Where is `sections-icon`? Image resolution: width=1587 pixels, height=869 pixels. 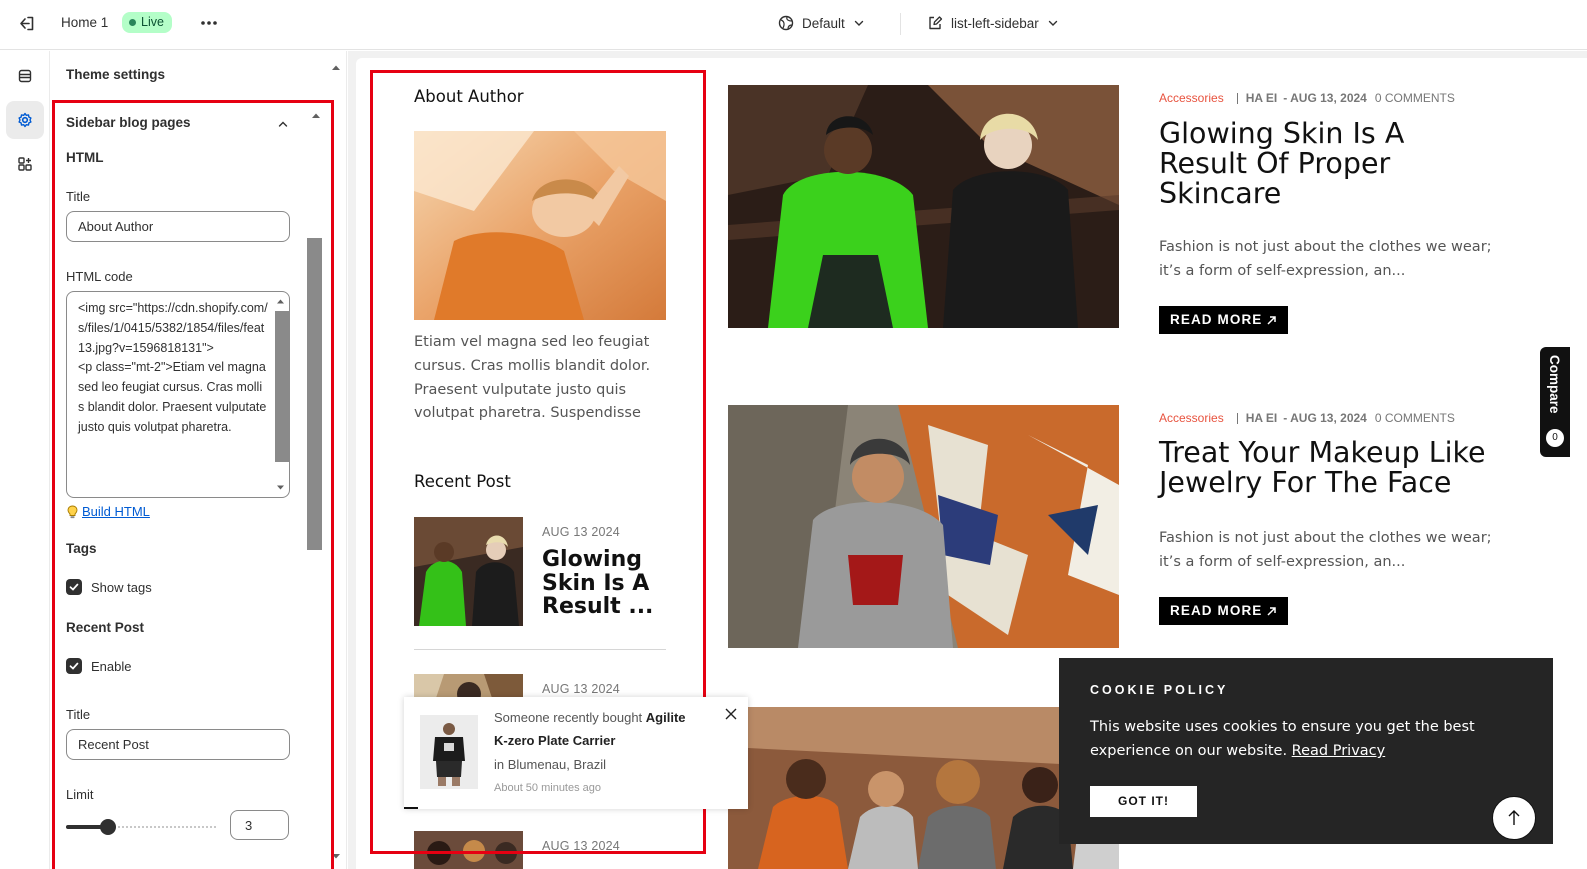 sections-icon is located at coordinates (25, 76).